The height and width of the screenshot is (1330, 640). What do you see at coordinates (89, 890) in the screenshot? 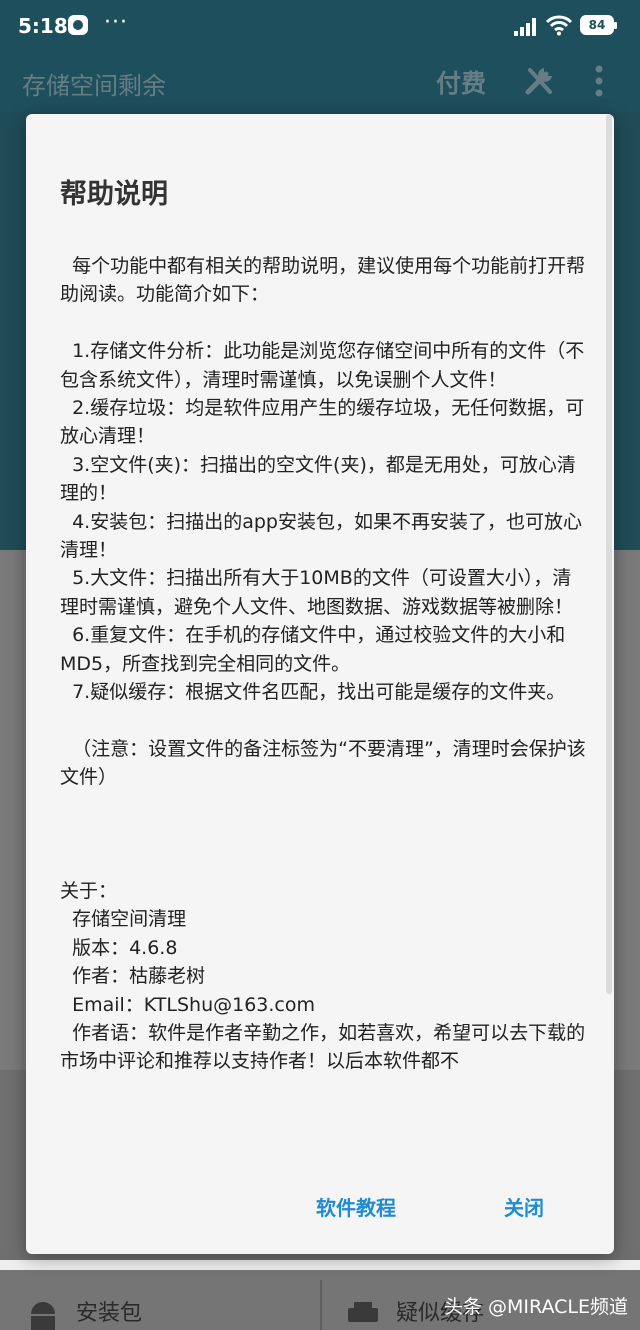
I see `help-paragraph: 关于：` at bounding box center [89, 890].